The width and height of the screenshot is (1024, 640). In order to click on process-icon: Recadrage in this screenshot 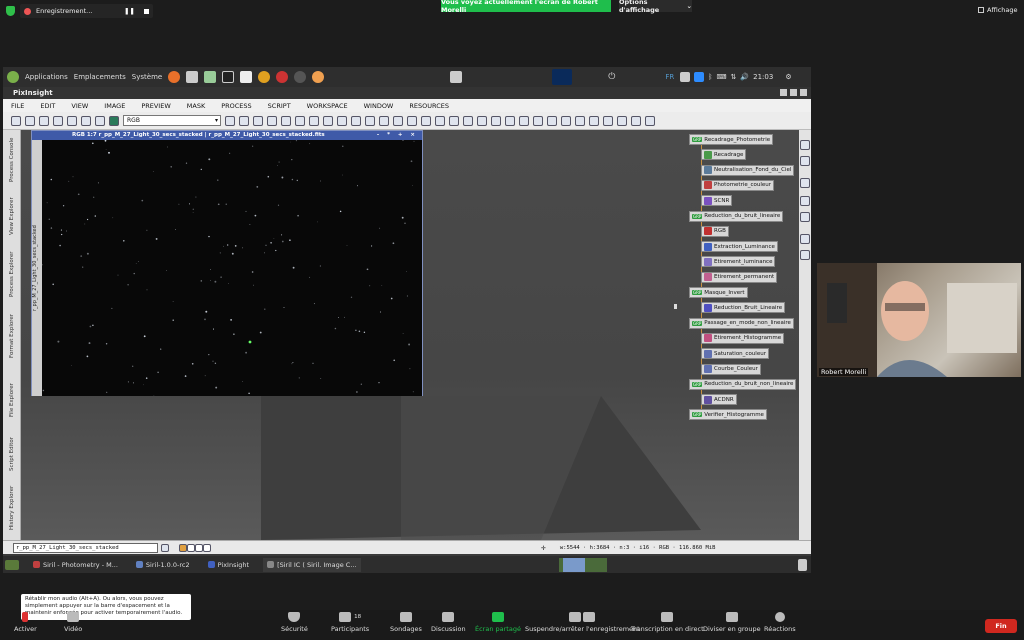, I will do `click(724, 155)`.